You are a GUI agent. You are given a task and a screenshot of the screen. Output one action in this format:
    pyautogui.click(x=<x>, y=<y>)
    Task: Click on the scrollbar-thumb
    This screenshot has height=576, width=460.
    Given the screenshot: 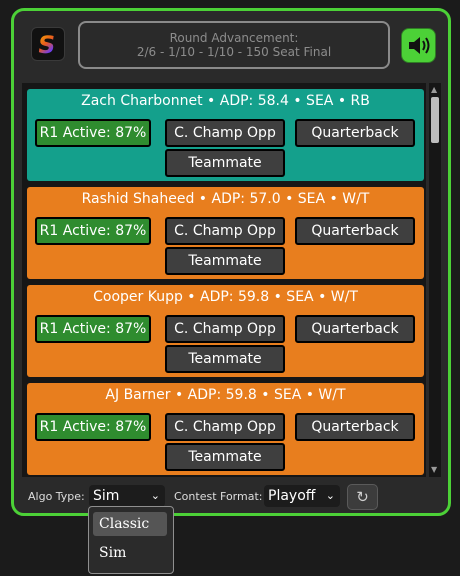 What is the action you would take?
    pyautogui.click(x=435, y=120)
    